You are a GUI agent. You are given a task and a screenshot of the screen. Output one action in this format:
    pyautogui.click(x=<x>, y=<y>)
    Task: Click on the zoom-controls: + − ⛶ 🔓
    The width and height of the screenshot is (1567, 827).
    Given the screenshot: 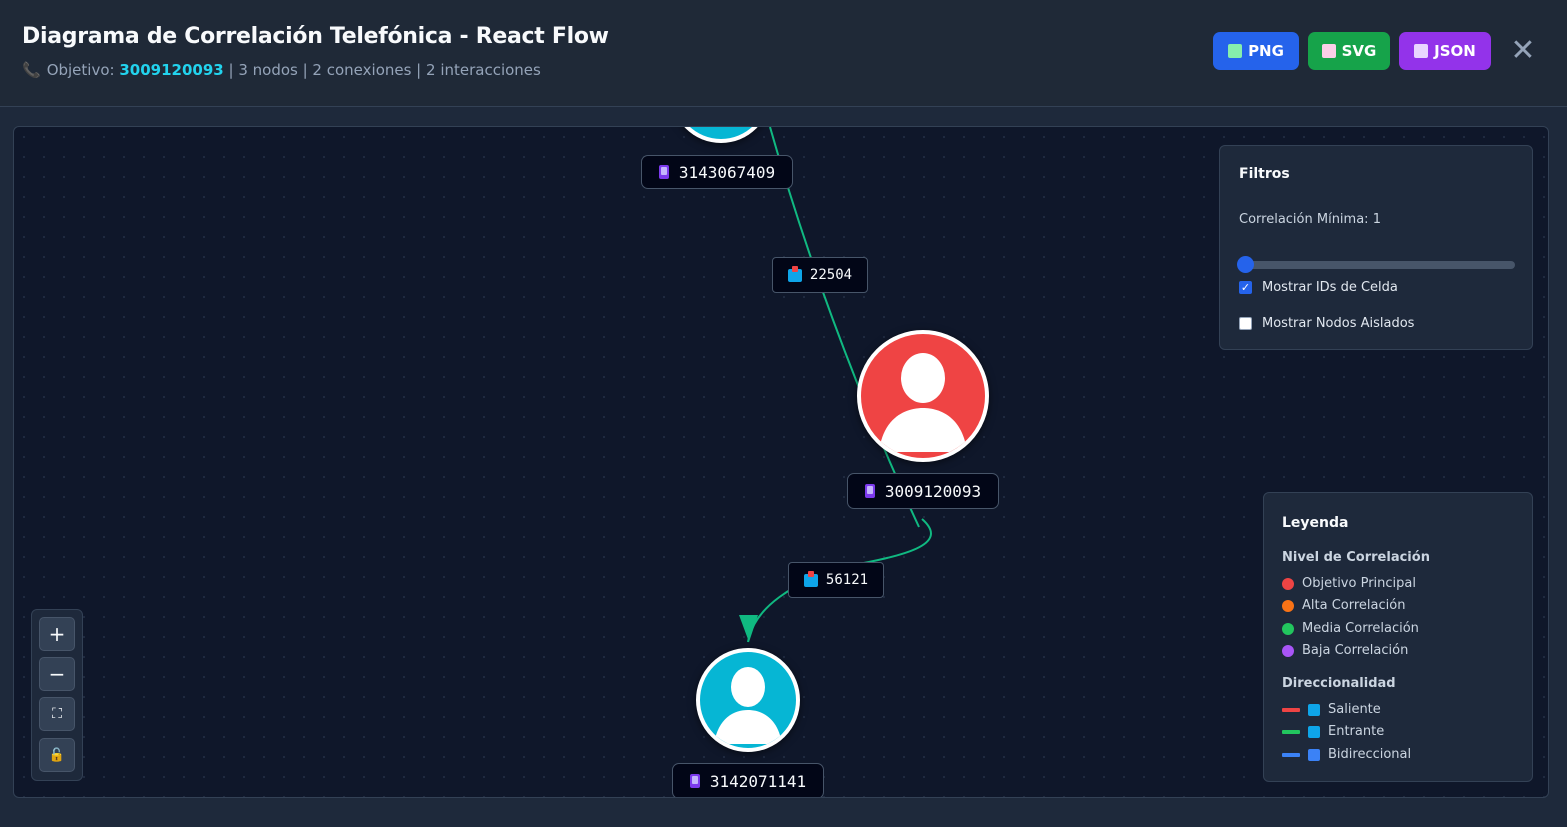 What is the action you would take?
    pyautogui.click(x=57, y=695)
    